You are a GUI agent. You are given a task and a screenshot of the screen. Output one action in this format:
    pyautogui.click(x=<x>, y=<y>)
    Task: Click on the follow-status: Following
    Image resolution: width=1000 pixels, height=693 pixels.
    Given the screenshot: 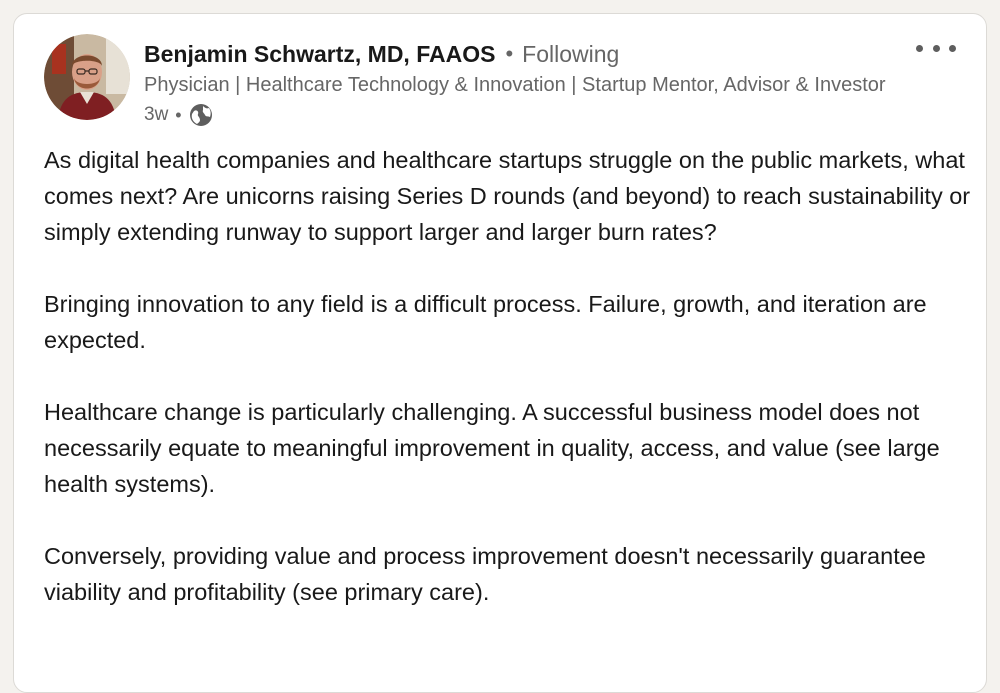 What is the action you would take?
    pyautogui.click(x=571, y=53)
    